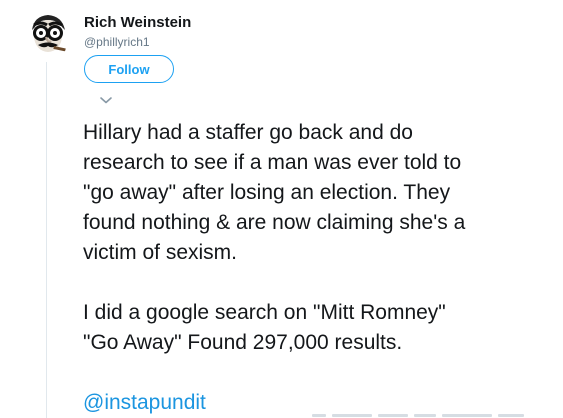  I want to click on mention-link: @instapundit, so click(144, 402).